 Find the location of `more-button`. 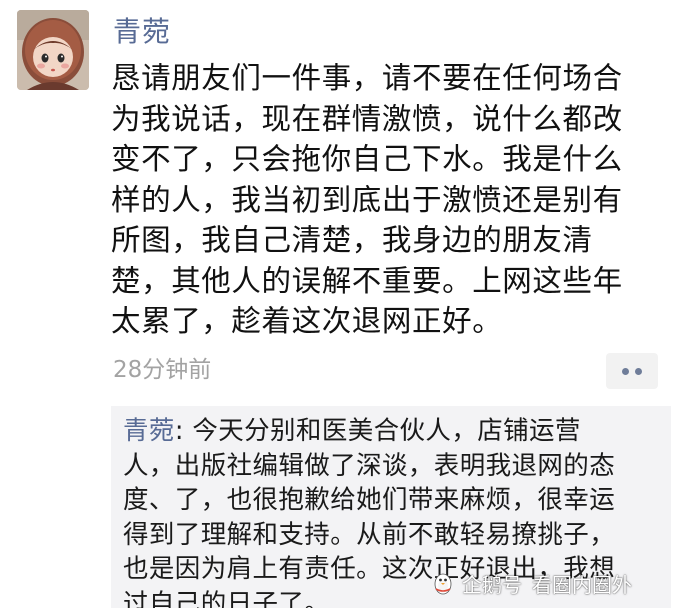

more-button is located at coordinates (632, 371).